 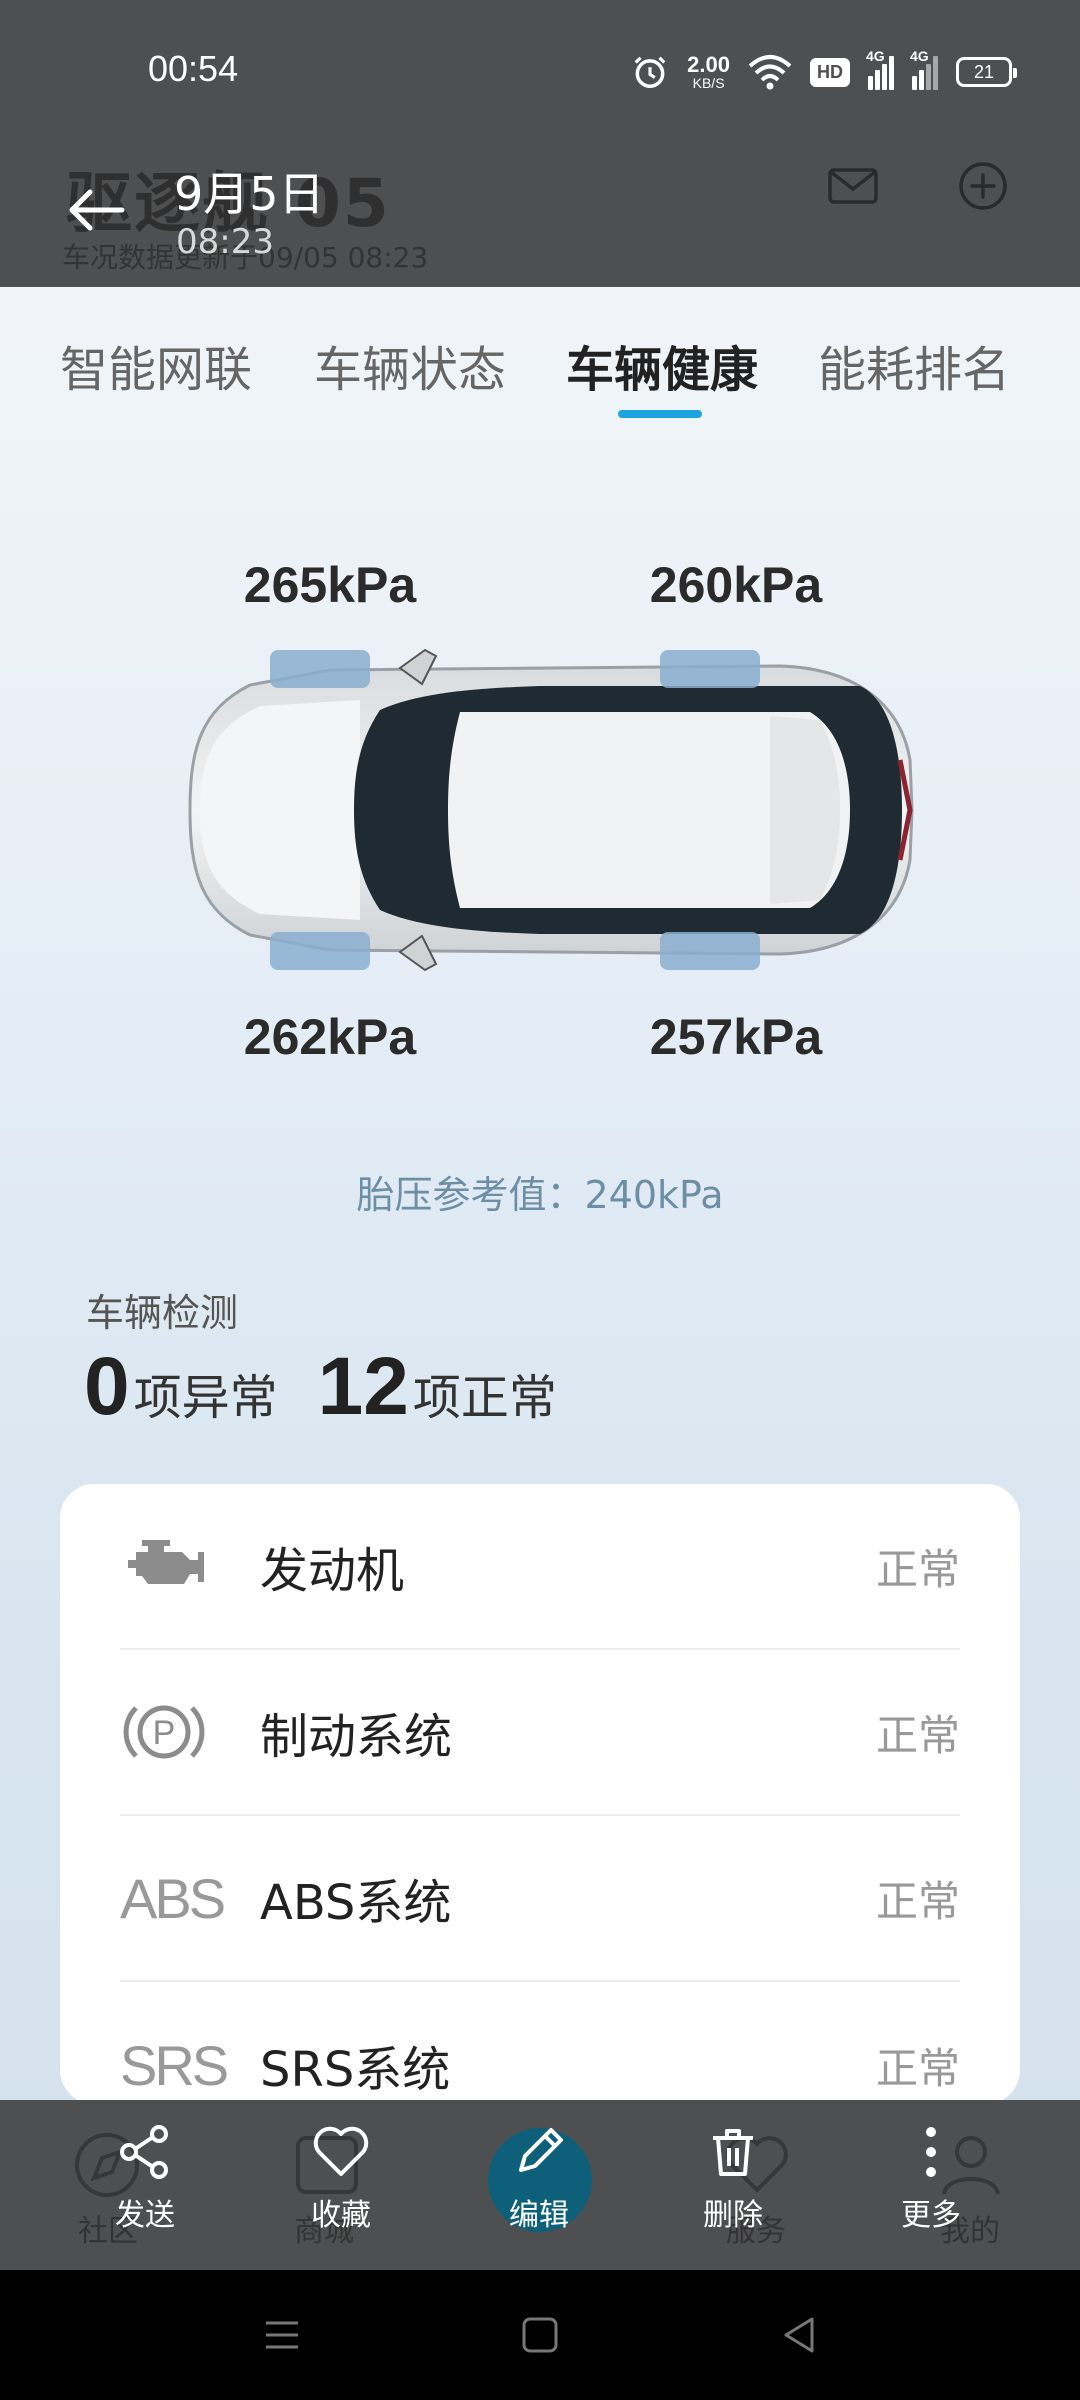 I want to click on engine-icon, so click(x=190, y=1566).